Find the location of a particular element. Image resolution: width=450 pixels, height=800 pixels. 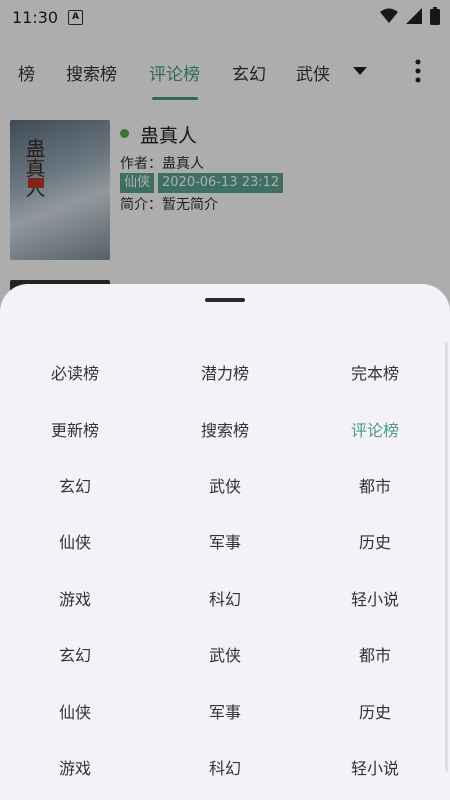

rank-item: 更新榜 is located at coordinates (75, 428).